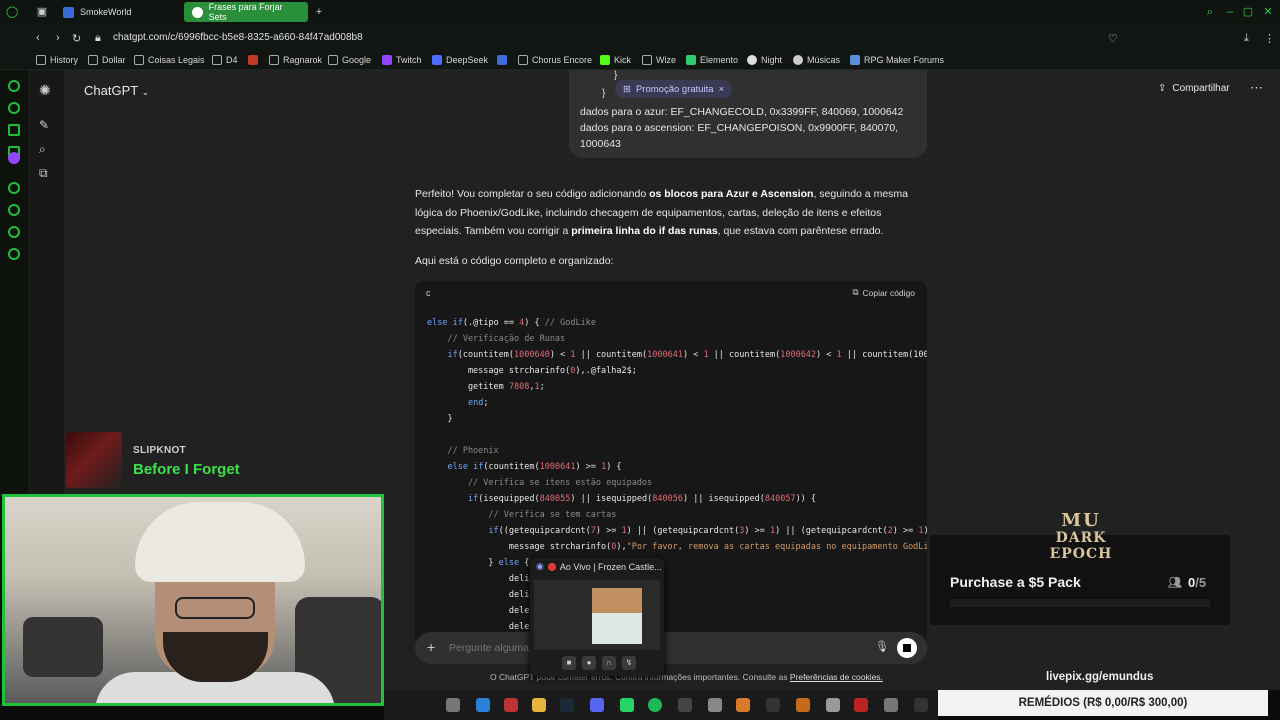  I want to click on bookmark-coisas-legais: Coisas Legais, so click(169, 60).